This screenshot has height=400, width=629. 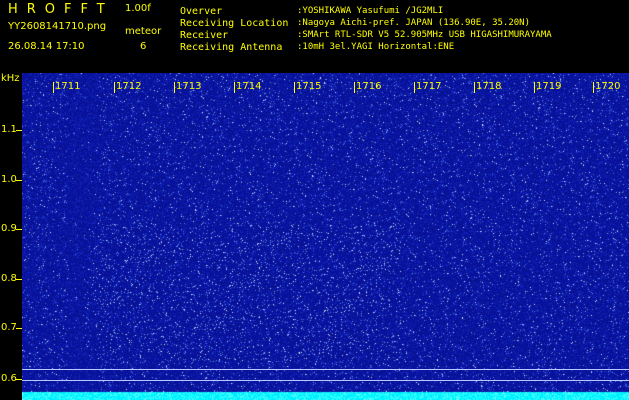 I want to click on x-tick-label: 1716, so click(x=369, y=86).